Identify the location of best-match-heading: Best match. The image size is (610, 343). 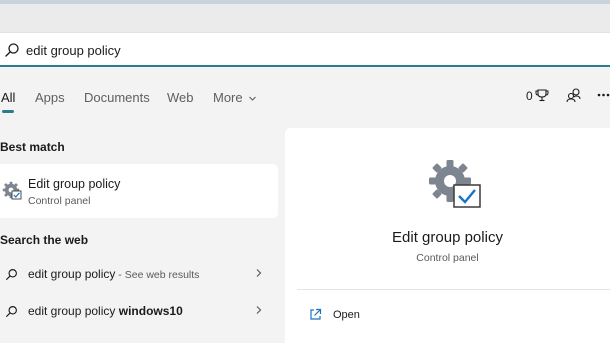
(32, 147).